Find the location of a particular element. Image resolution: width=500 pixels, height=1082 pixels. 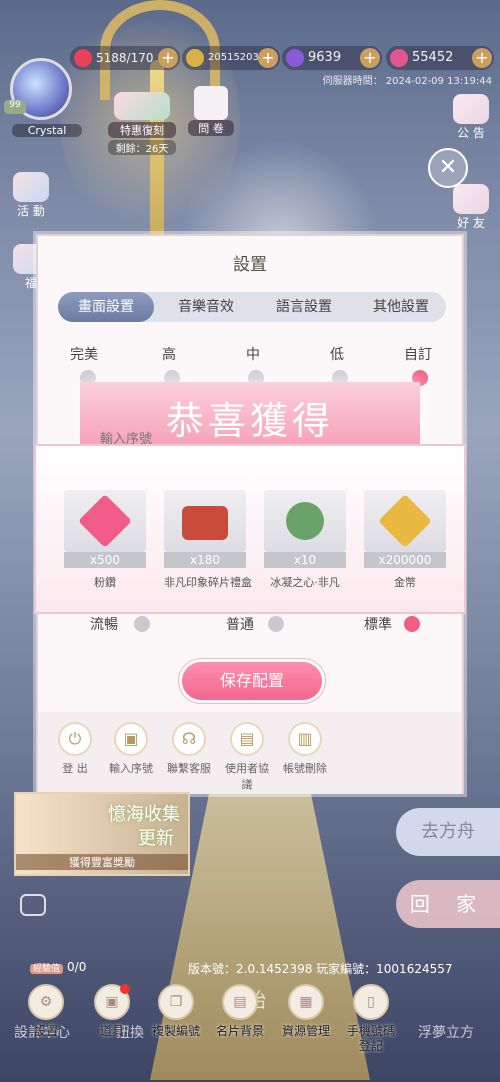

option-radio-selected is located at coordinates (412, 624).